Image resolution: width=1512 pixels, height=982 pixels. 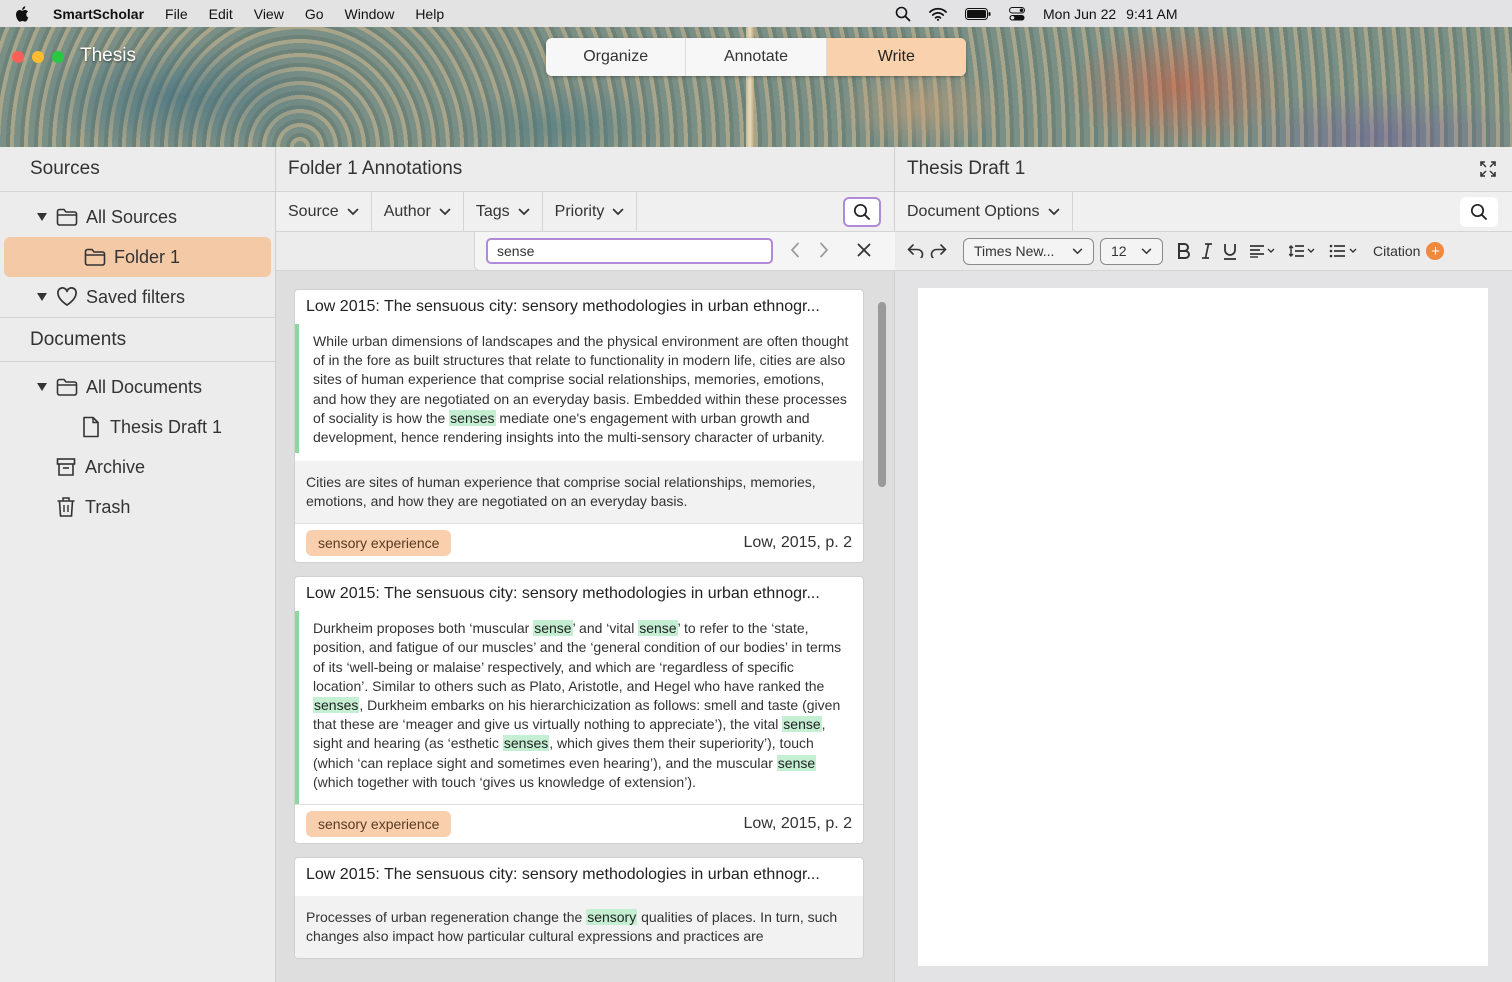 I want to click on minimize-window-button, so click(x=38, y=57).